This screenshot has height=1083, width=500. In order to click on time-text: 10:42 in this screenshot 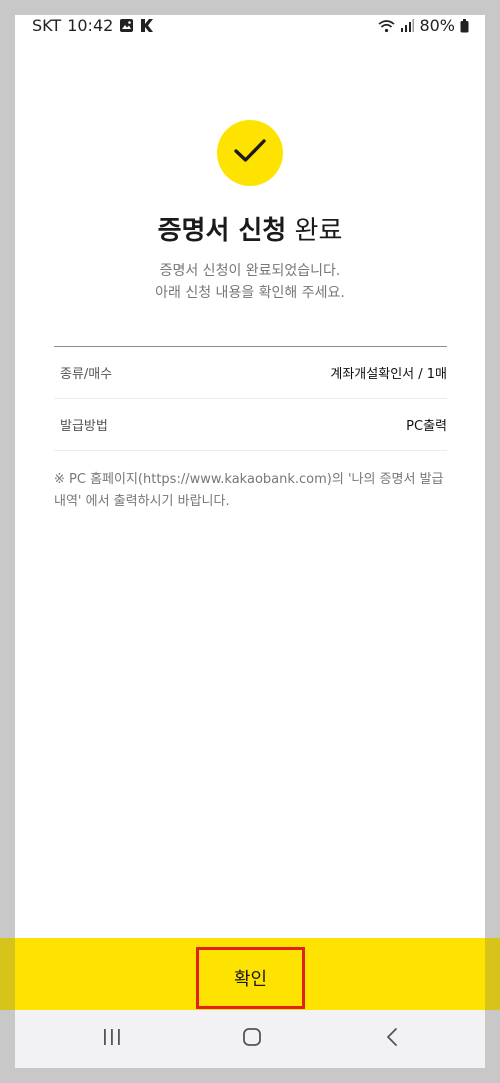, I will do `click(90, 25)`.